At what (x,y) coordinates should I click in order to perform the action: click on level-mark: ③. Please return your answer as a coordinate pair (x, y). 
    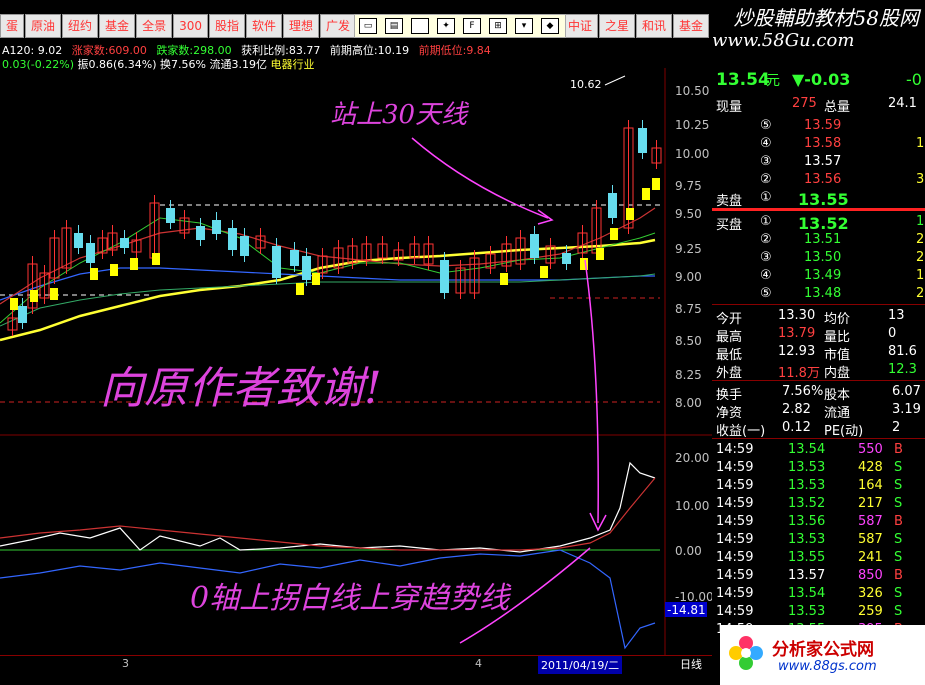
    Looking at the image, I should click on (766, 257).